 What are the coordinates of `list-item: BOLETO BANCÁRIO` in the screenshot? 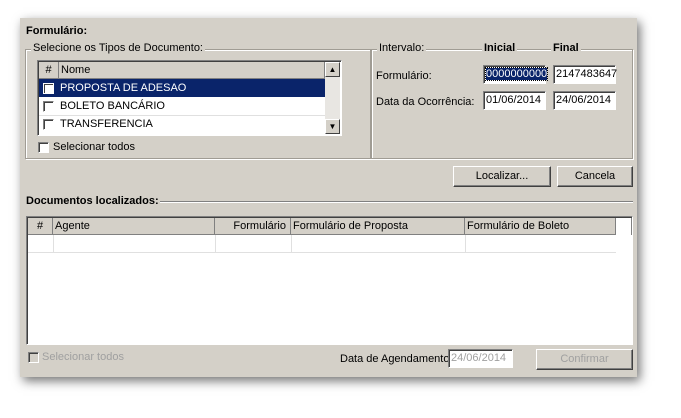 It's located at (182, 106).